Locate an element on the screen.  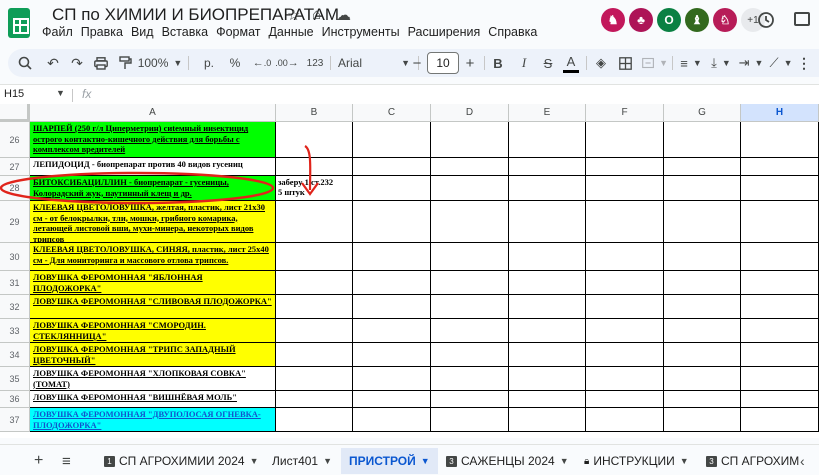
undo-icon: ↶ is located at coordinates (53, 63).